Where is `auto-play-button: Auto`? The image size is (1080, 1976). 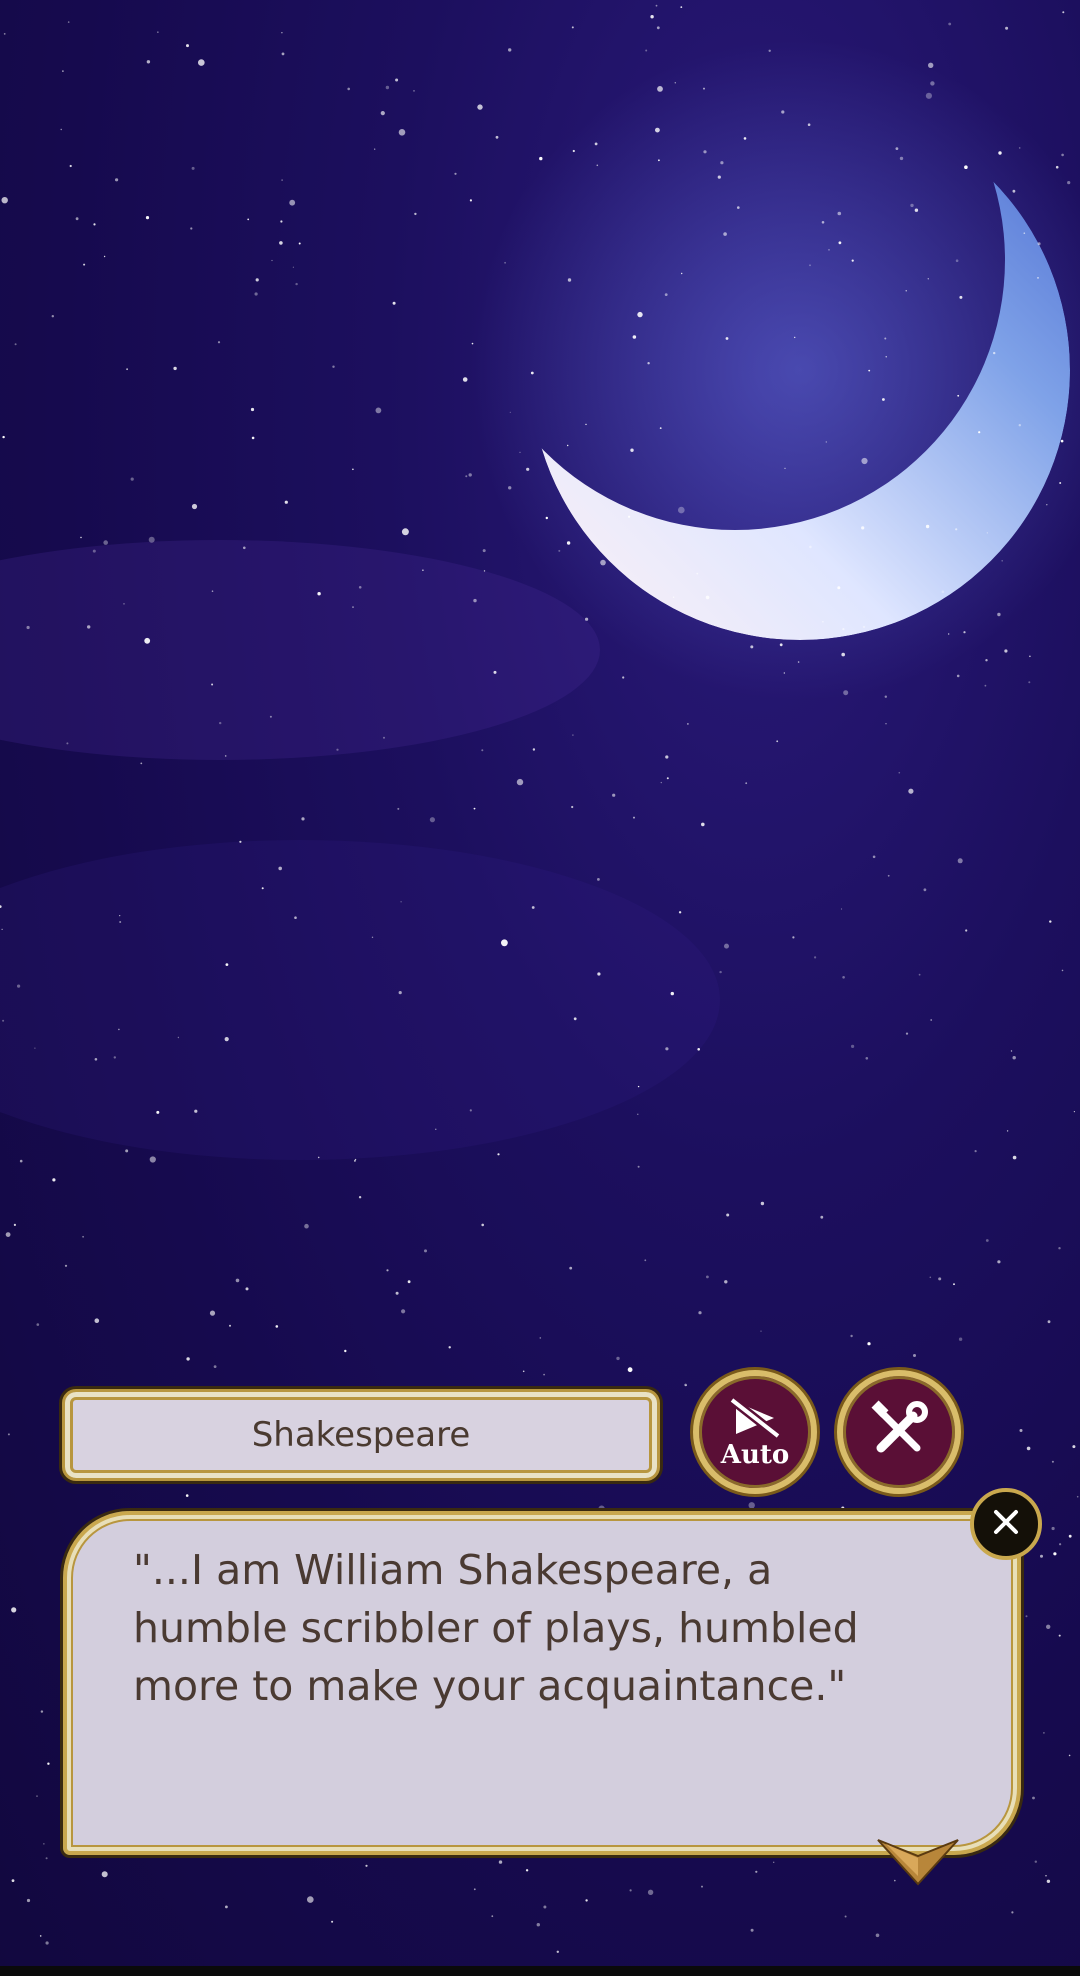 auto-play-button: Auto is located at coordinates (755, 1432).